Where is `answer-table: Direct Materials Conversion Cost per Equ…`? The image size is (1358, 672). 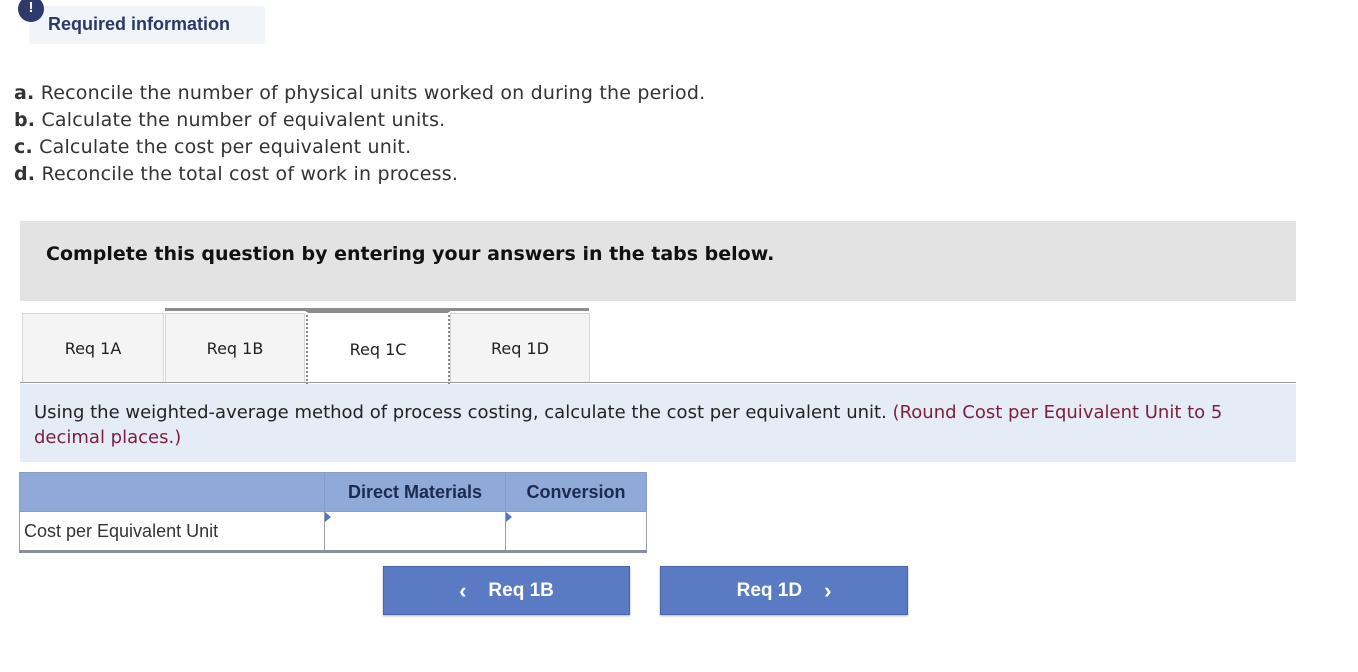
answer-table: Direct Materials Conversion Cost per Equ… is located at coordinates (333, 512).